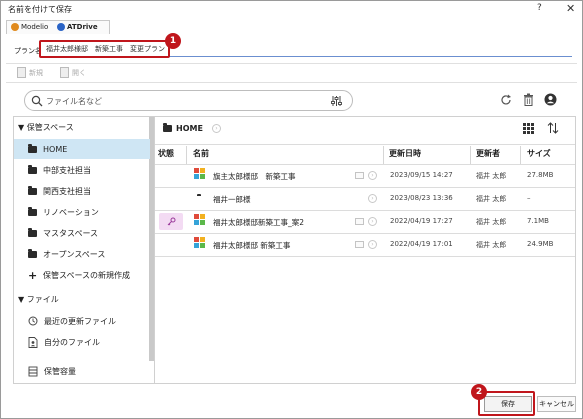 This screenshot has width=583, height=419. I want to click on new-button: 新規, so click(30, 72).